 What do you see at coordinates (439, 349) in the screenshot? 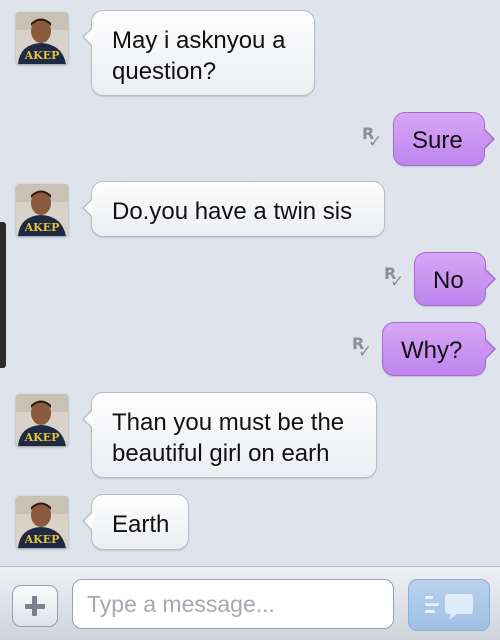
I see `message-bubble-outgoing: Why?` at bounding box center [439, 349].